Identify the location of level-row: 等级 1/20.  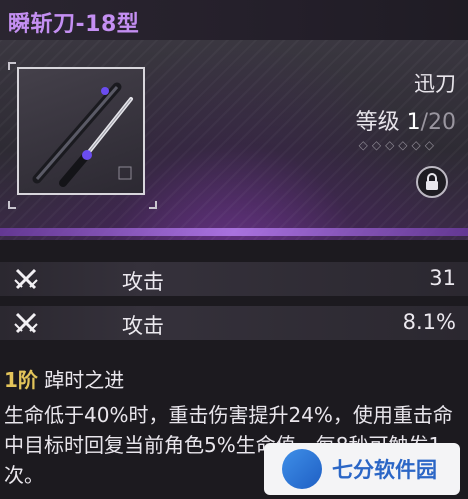
(406, 120).